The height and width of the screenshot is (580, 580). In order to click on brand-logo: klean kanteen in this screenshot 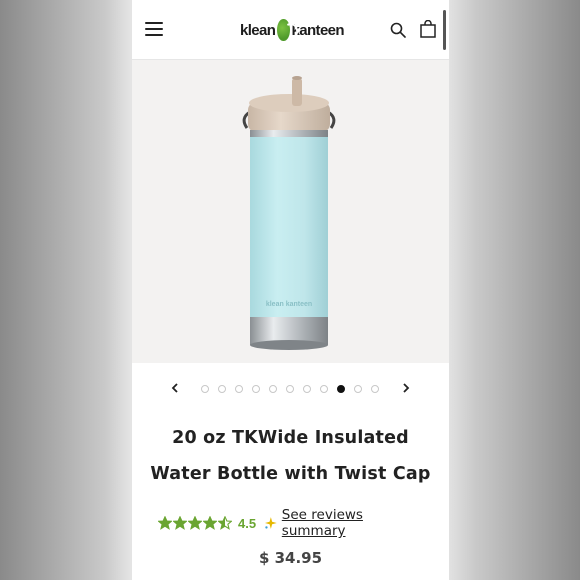, I will do `click(292, 30)`.